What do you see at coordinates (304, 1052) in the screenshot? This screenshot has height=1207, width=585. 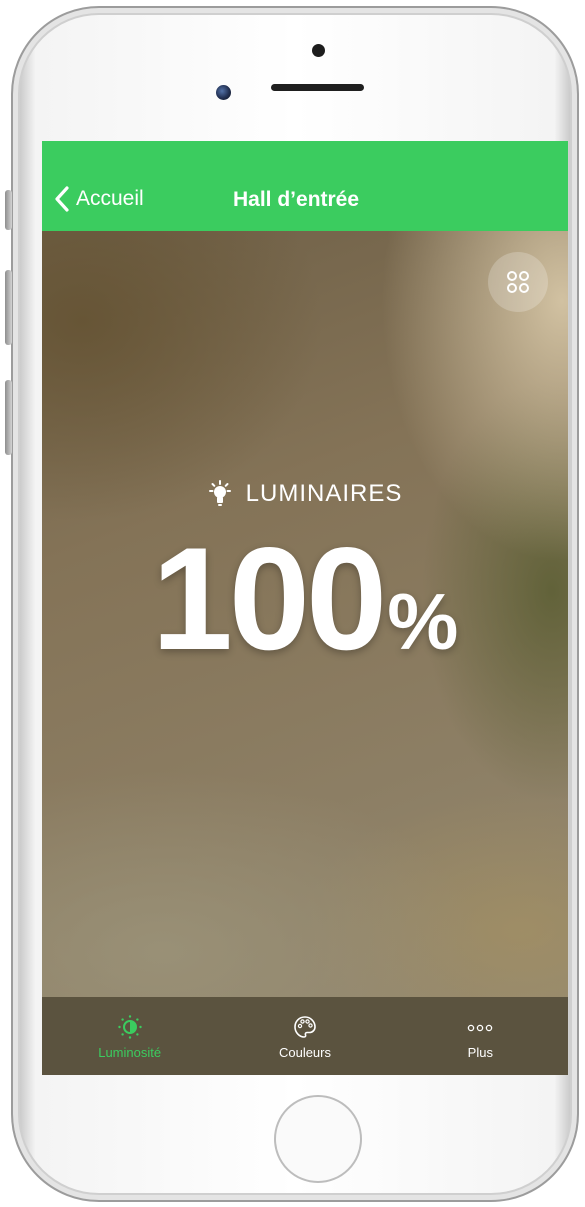 I see `tab-label: Couleurs` at bounding box center [304, 1052].